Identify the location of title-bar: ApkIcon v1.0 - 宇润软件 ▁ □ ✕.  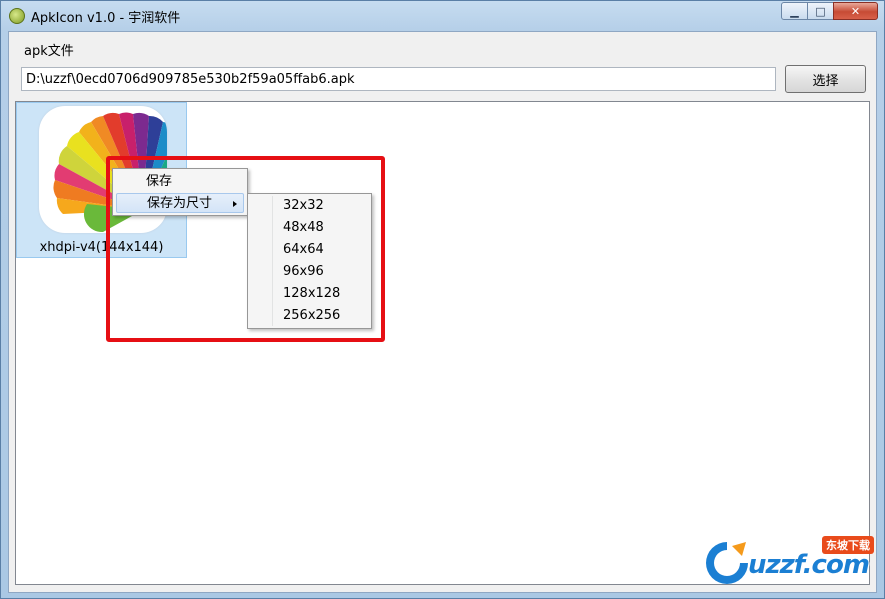
(442, 16).